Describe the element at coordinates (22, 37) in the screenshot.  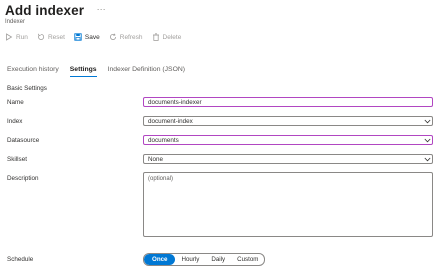
I see `run-label: Run` at that location.